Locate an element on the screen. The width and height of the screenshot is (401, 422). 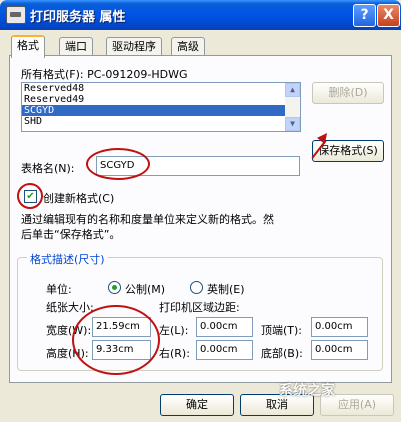
left-input: 0.00cm is located at coordinates (224, 327).